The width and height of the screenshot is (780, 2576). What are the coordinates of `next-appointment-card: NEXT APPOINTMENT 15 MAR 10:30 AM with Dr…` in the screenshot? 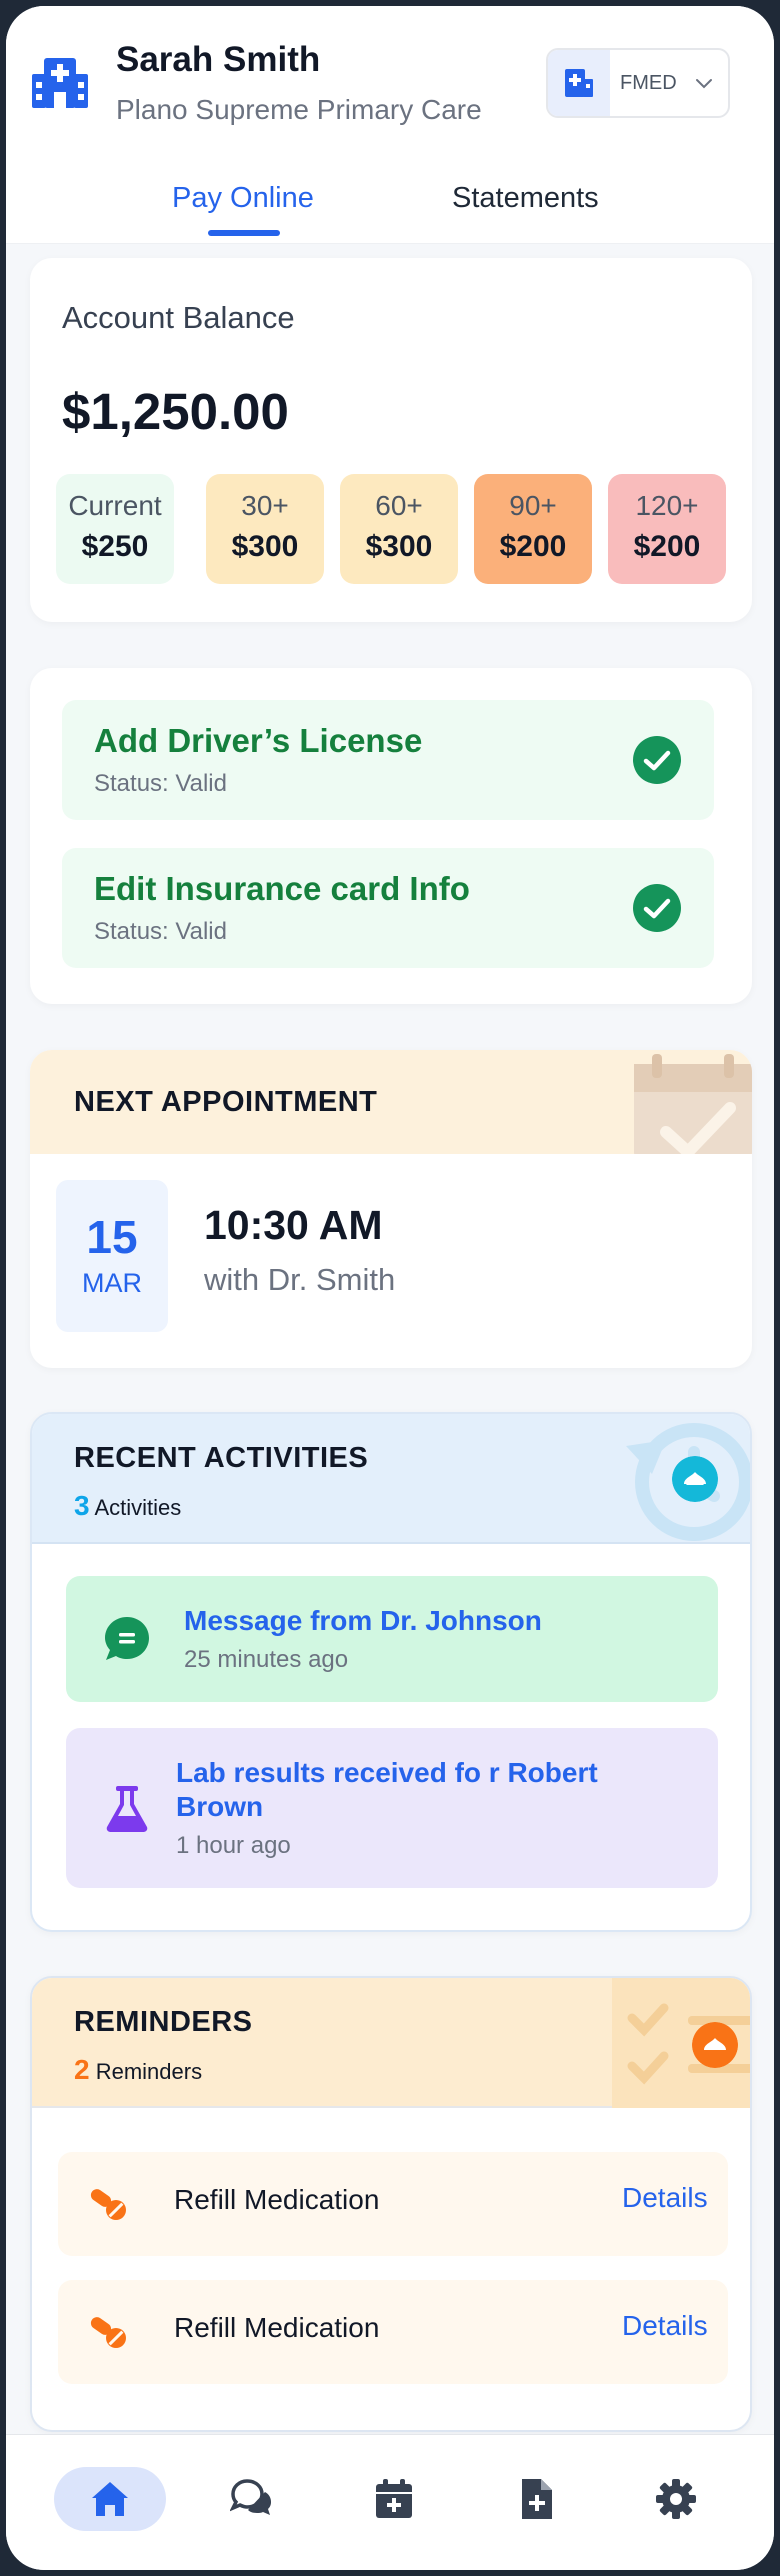 It's located at (391, 1209).